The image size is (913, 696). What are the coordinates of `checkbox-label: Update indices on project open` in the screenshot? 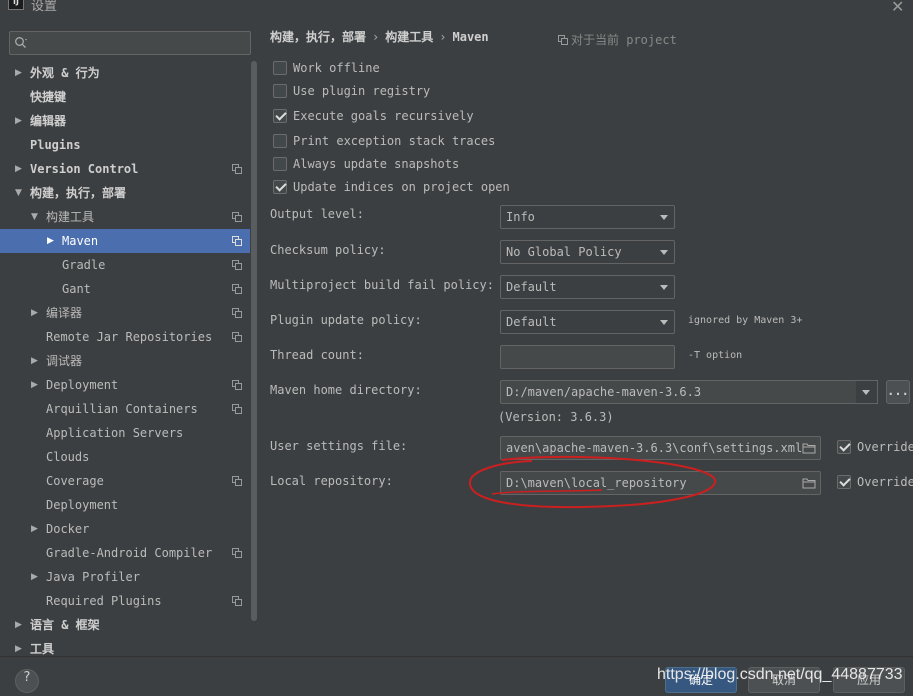 It's located at (401, 187).